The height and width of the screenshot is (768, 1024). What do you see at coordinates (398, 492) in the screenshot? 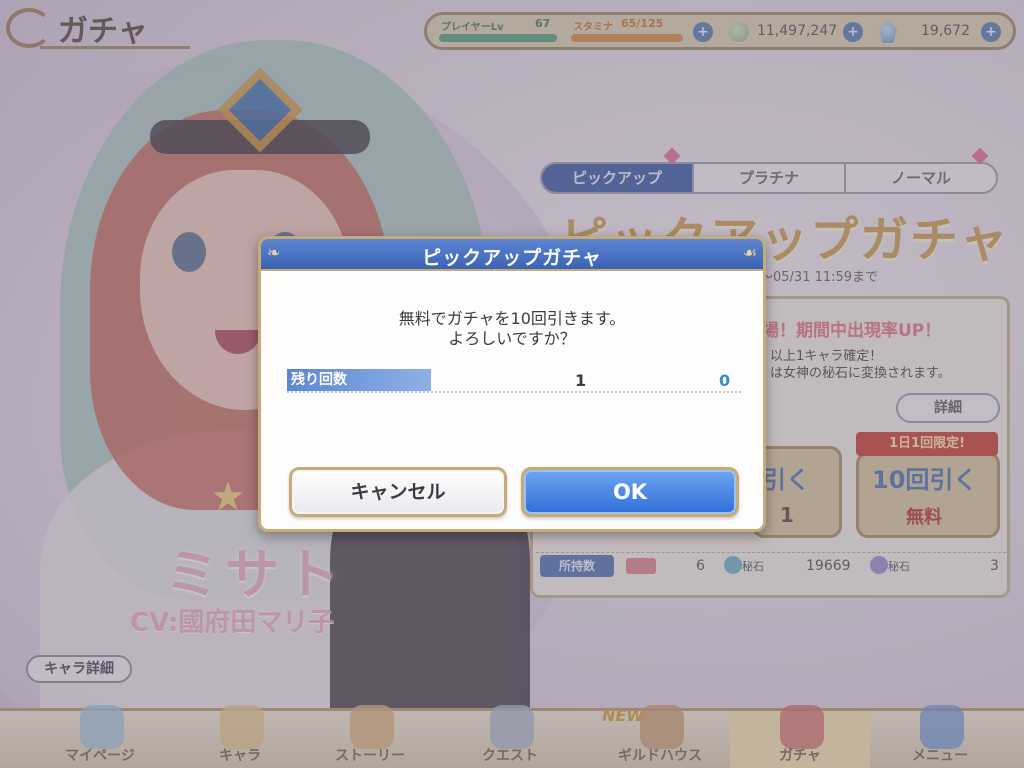
I see `cancel-button: キャンセル` at bounding box center [398, 492].